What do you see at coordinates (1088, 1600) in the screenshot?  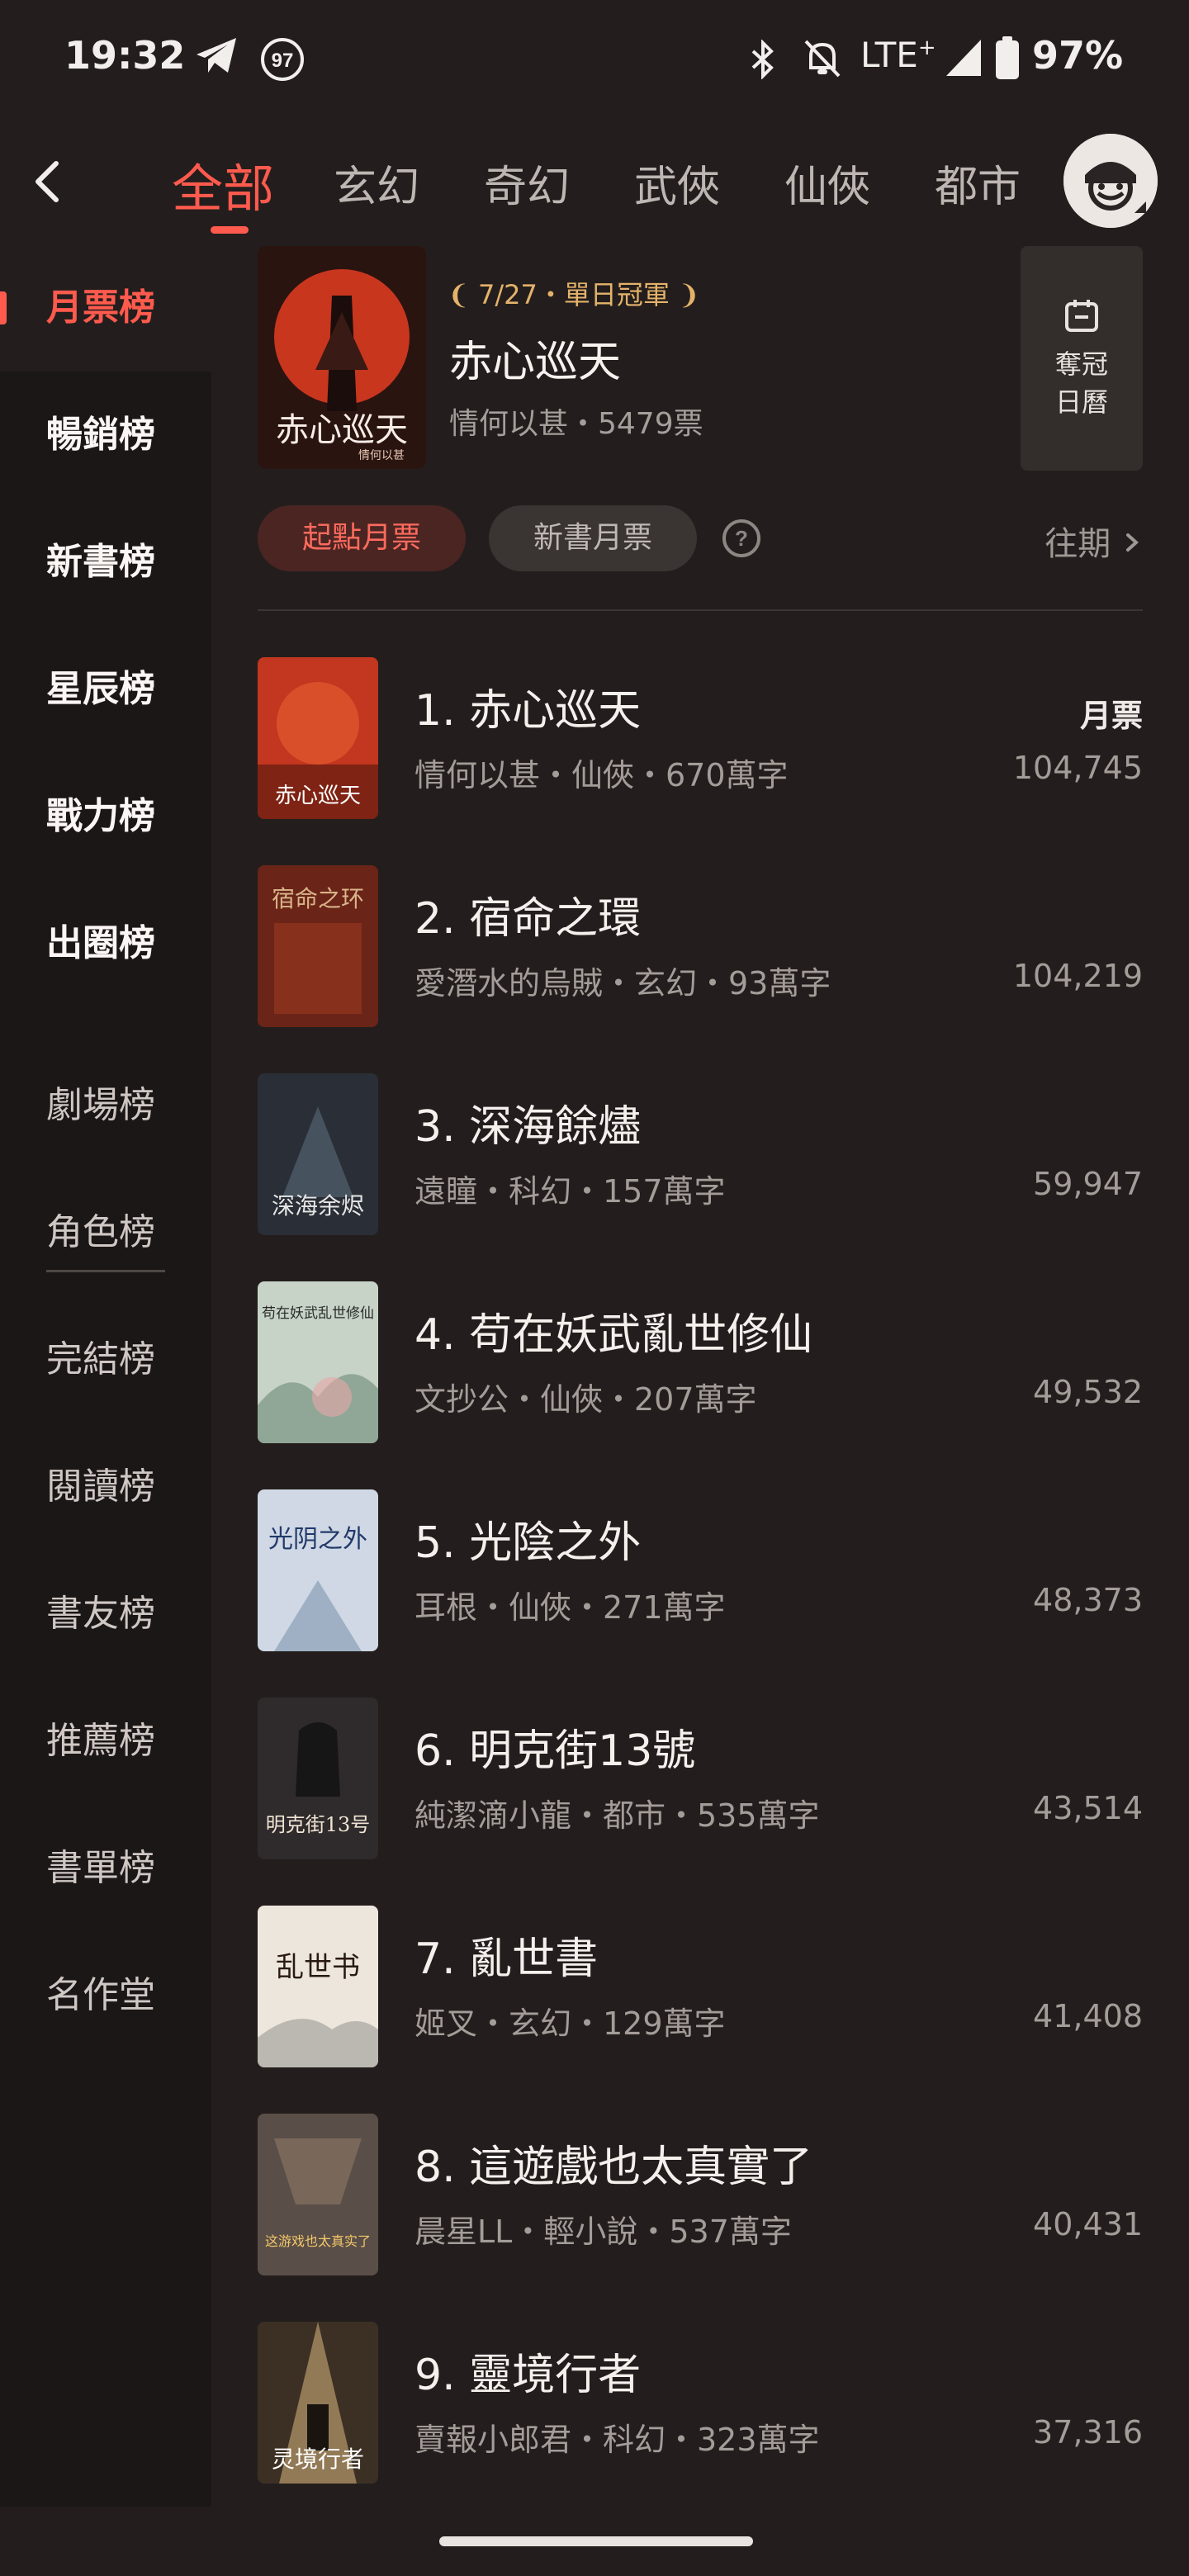 I see `ticket-count: 48,373` at bounding box center [1088, 1600].